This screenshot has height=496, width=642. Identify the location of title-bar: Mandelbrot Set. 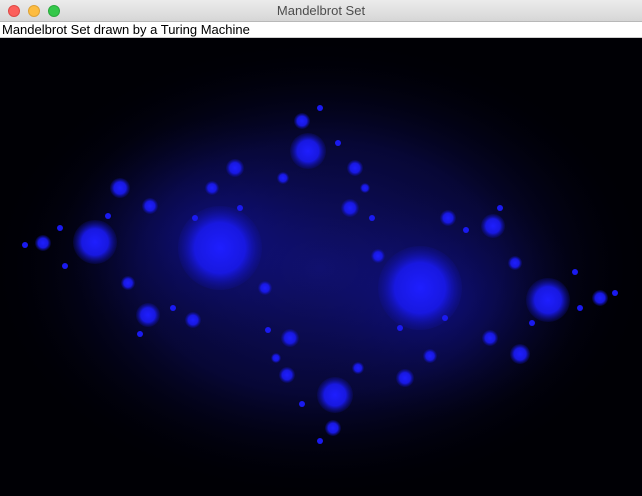
(321, 11).